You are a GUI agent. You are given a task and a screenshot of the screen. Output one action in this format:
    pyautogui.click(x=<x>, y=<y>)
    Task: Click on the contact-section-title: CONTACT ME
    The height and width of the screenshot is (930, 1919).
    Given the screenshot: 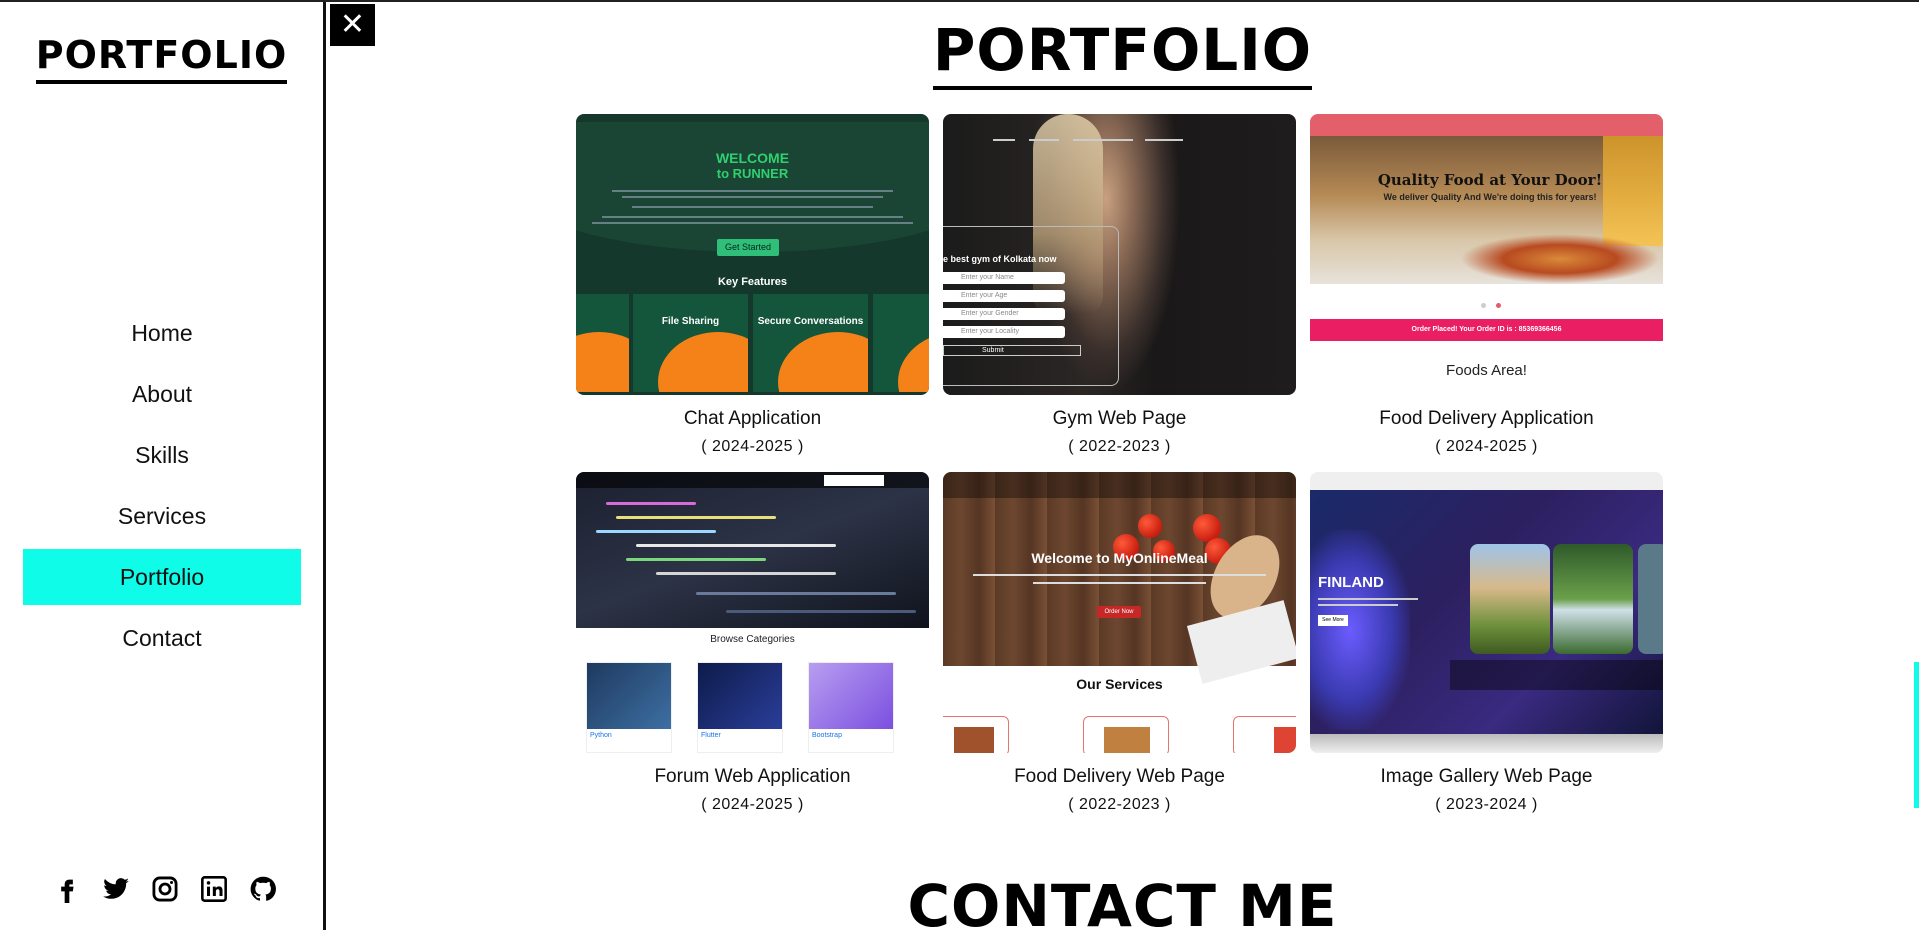 What is the action you would take?
    pyautogui.click(x=1122, y=900)
    